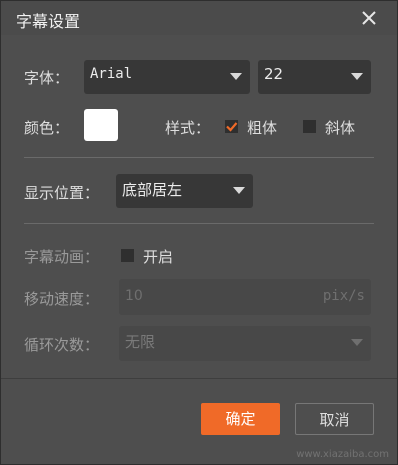 The width and height of the screenshot is (398, 465). I want to click on font-family-select: Arial, so click(167, 77).